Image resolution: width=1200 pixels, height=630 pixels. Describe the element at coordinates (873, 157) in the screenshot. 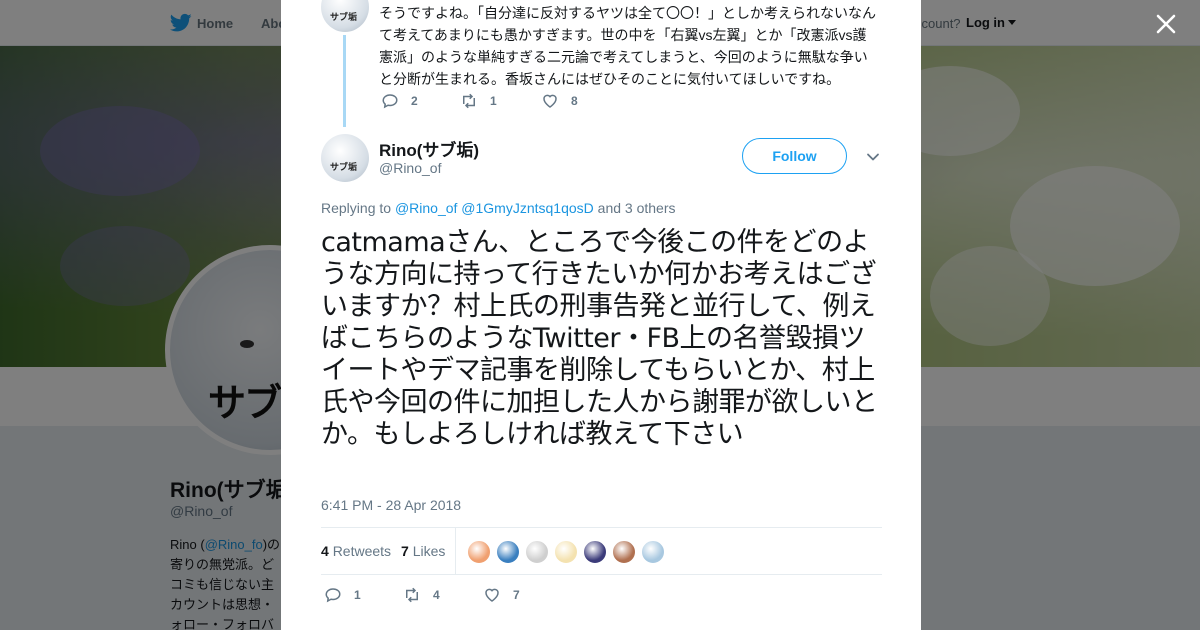

I see `chevron-down-icon` at that location.